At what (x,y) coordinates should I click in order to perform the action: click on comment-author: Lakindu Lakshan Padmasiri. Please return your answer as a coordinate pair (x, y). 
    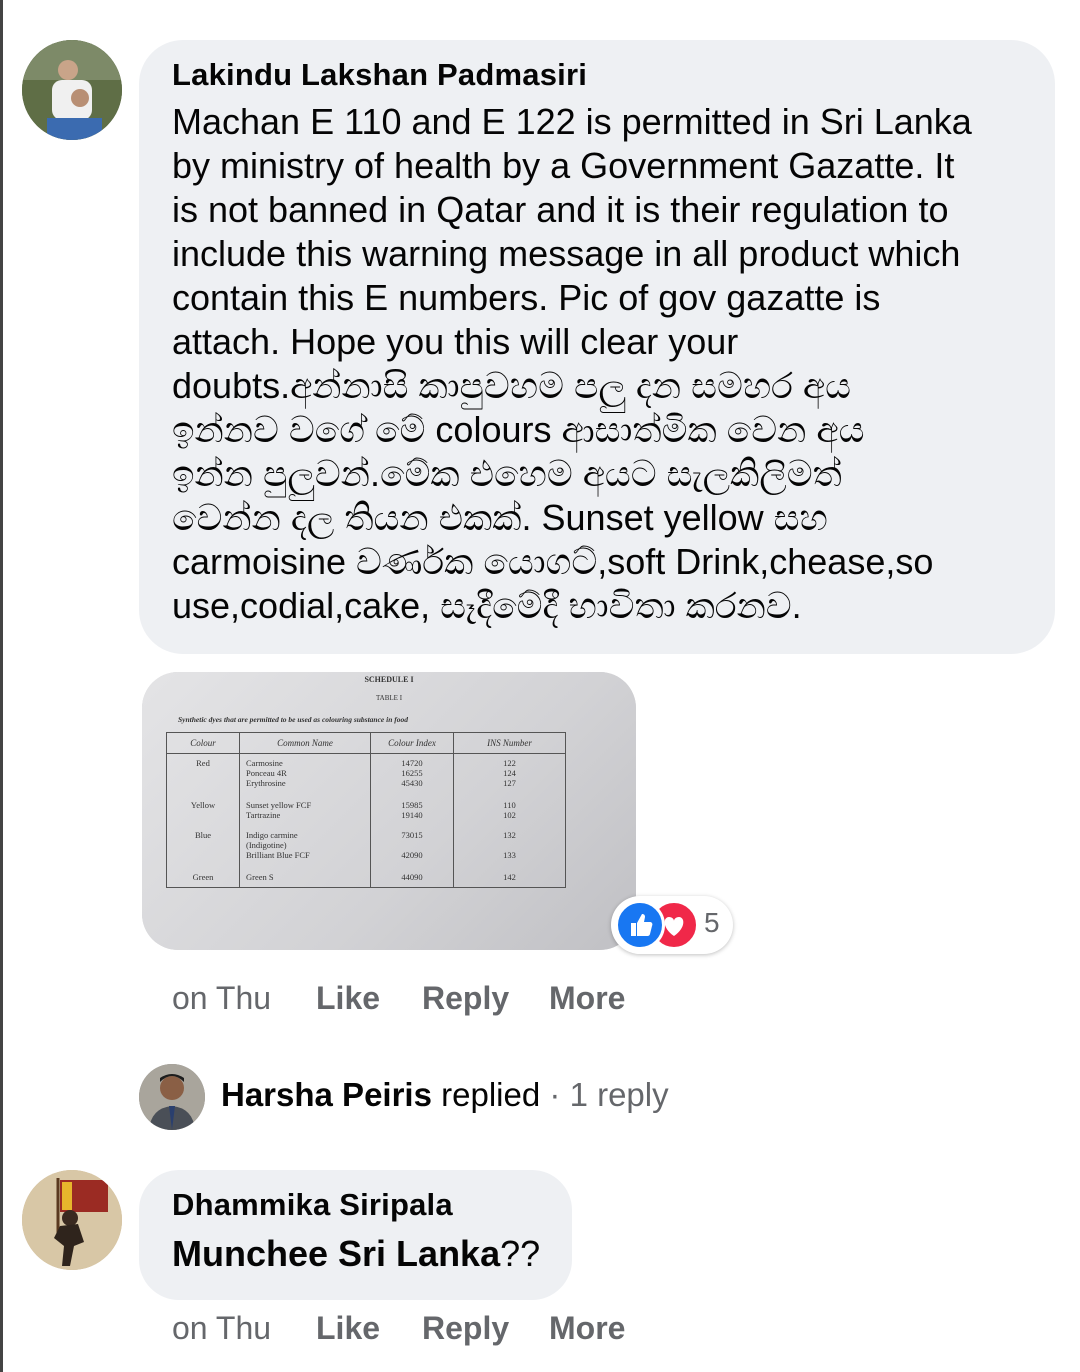
    Looking at the image, I should click on (613, 75).